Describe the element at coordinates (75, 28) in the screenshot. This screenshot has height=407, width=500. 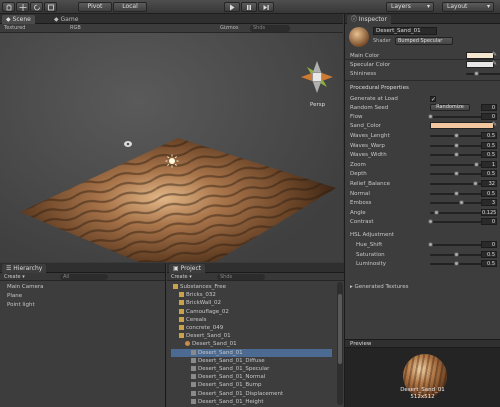
I see `render-mode-dropdown: RGB` at that location.